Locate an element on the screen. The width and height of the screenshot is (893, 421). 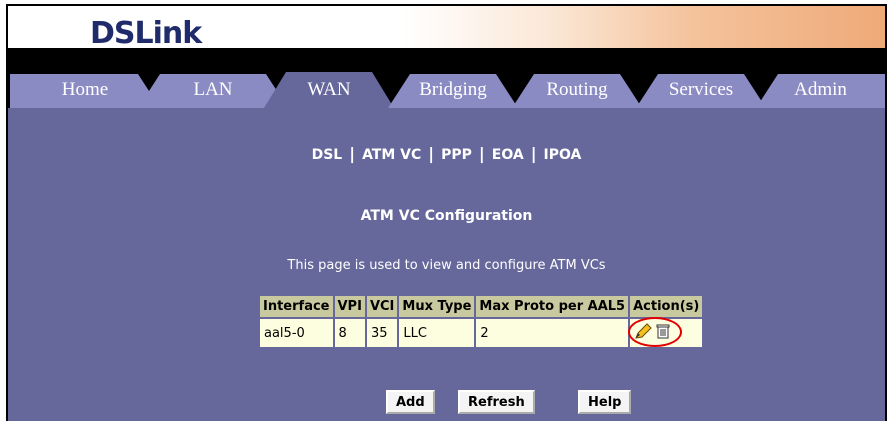
refresh-button: Refresh is located at coordinates (496, 402).